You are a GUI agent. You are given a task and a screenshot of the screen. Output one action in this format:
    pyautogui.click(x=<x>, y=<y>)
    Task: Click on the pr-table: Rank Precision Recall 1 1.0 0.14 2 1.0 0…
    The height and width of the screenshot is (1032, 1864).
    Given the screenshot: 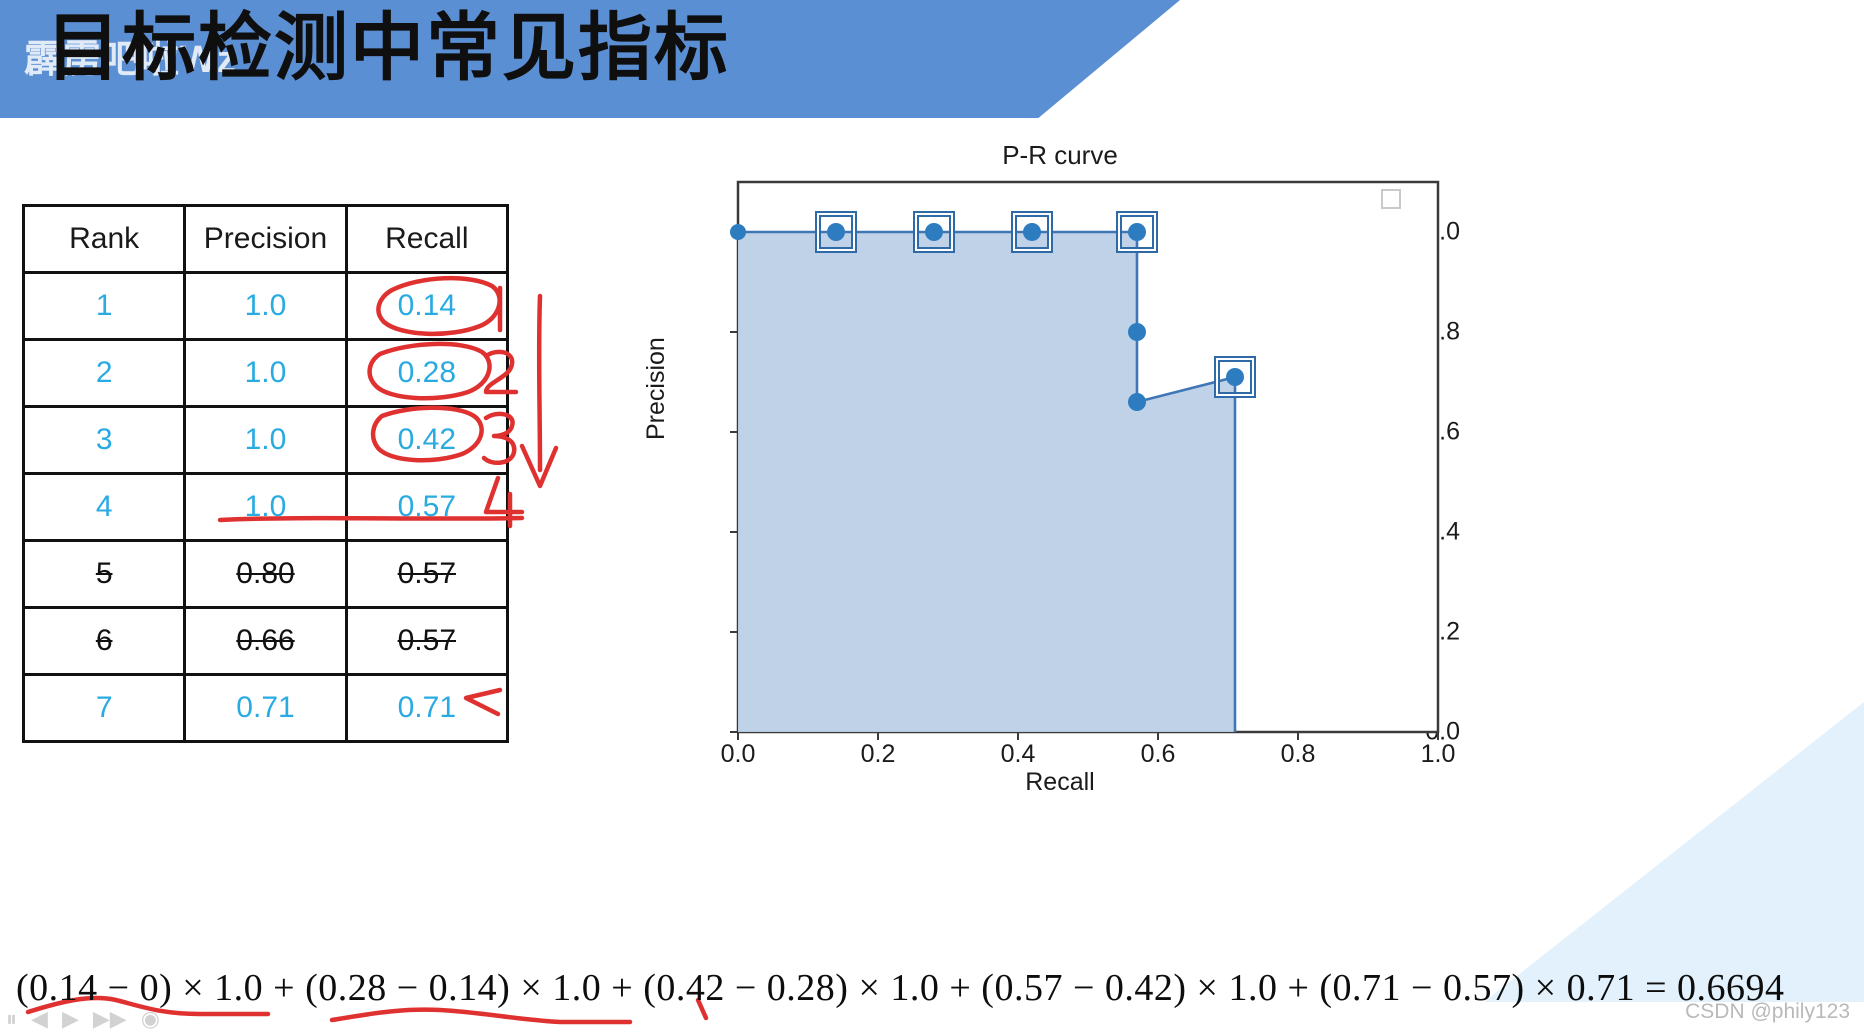 What is the action you would take?
    pyautogui.click(x=265, y=473)
    